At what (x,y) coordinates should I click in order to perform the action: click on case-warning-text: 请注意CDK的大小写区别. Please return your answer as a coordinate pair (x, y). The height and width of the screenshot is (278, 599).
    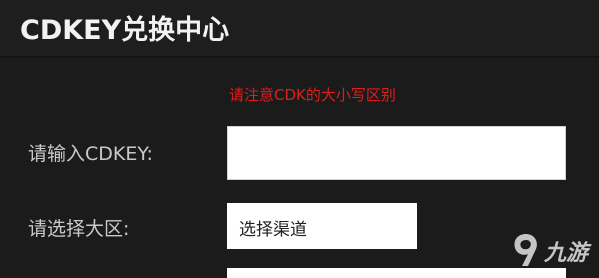
    Looking at the image, I should click on (312, 95).